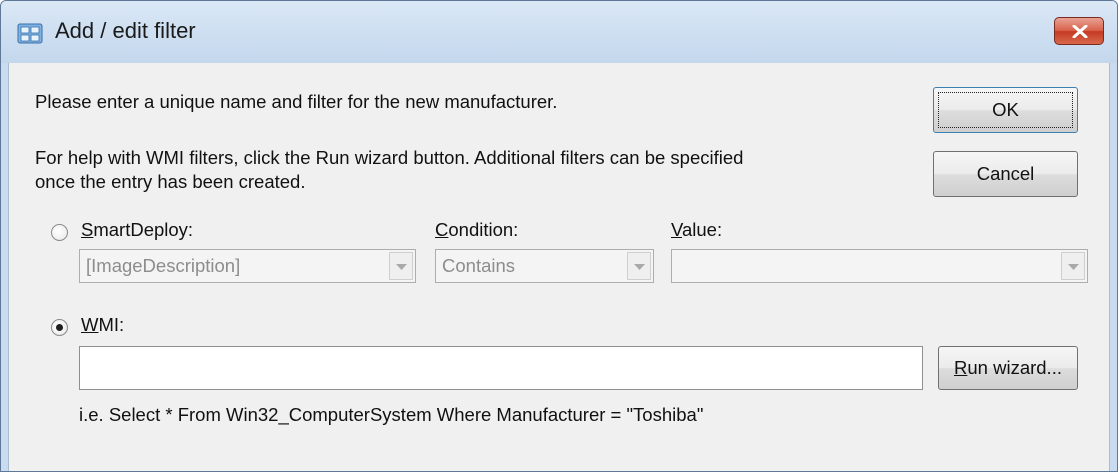 This screenshot has width=1118, height=472. What do you see at coordinates (59, 232) in the screenshot?
I see `smartdeploy-radio` at bounding box center [59, 232].